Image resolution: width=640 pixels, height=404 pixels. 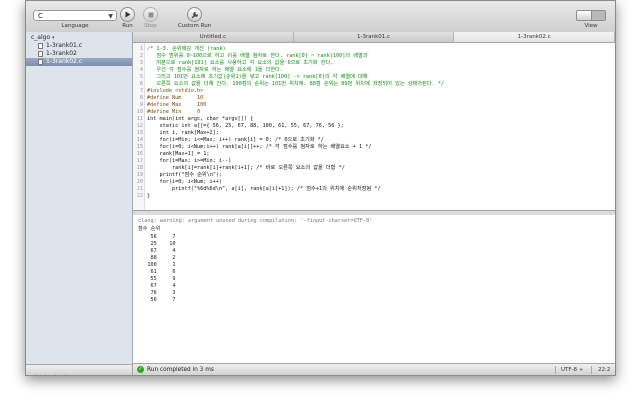 I want to click on tab-untitled: Untitled.c, so click(x=213, y=37).